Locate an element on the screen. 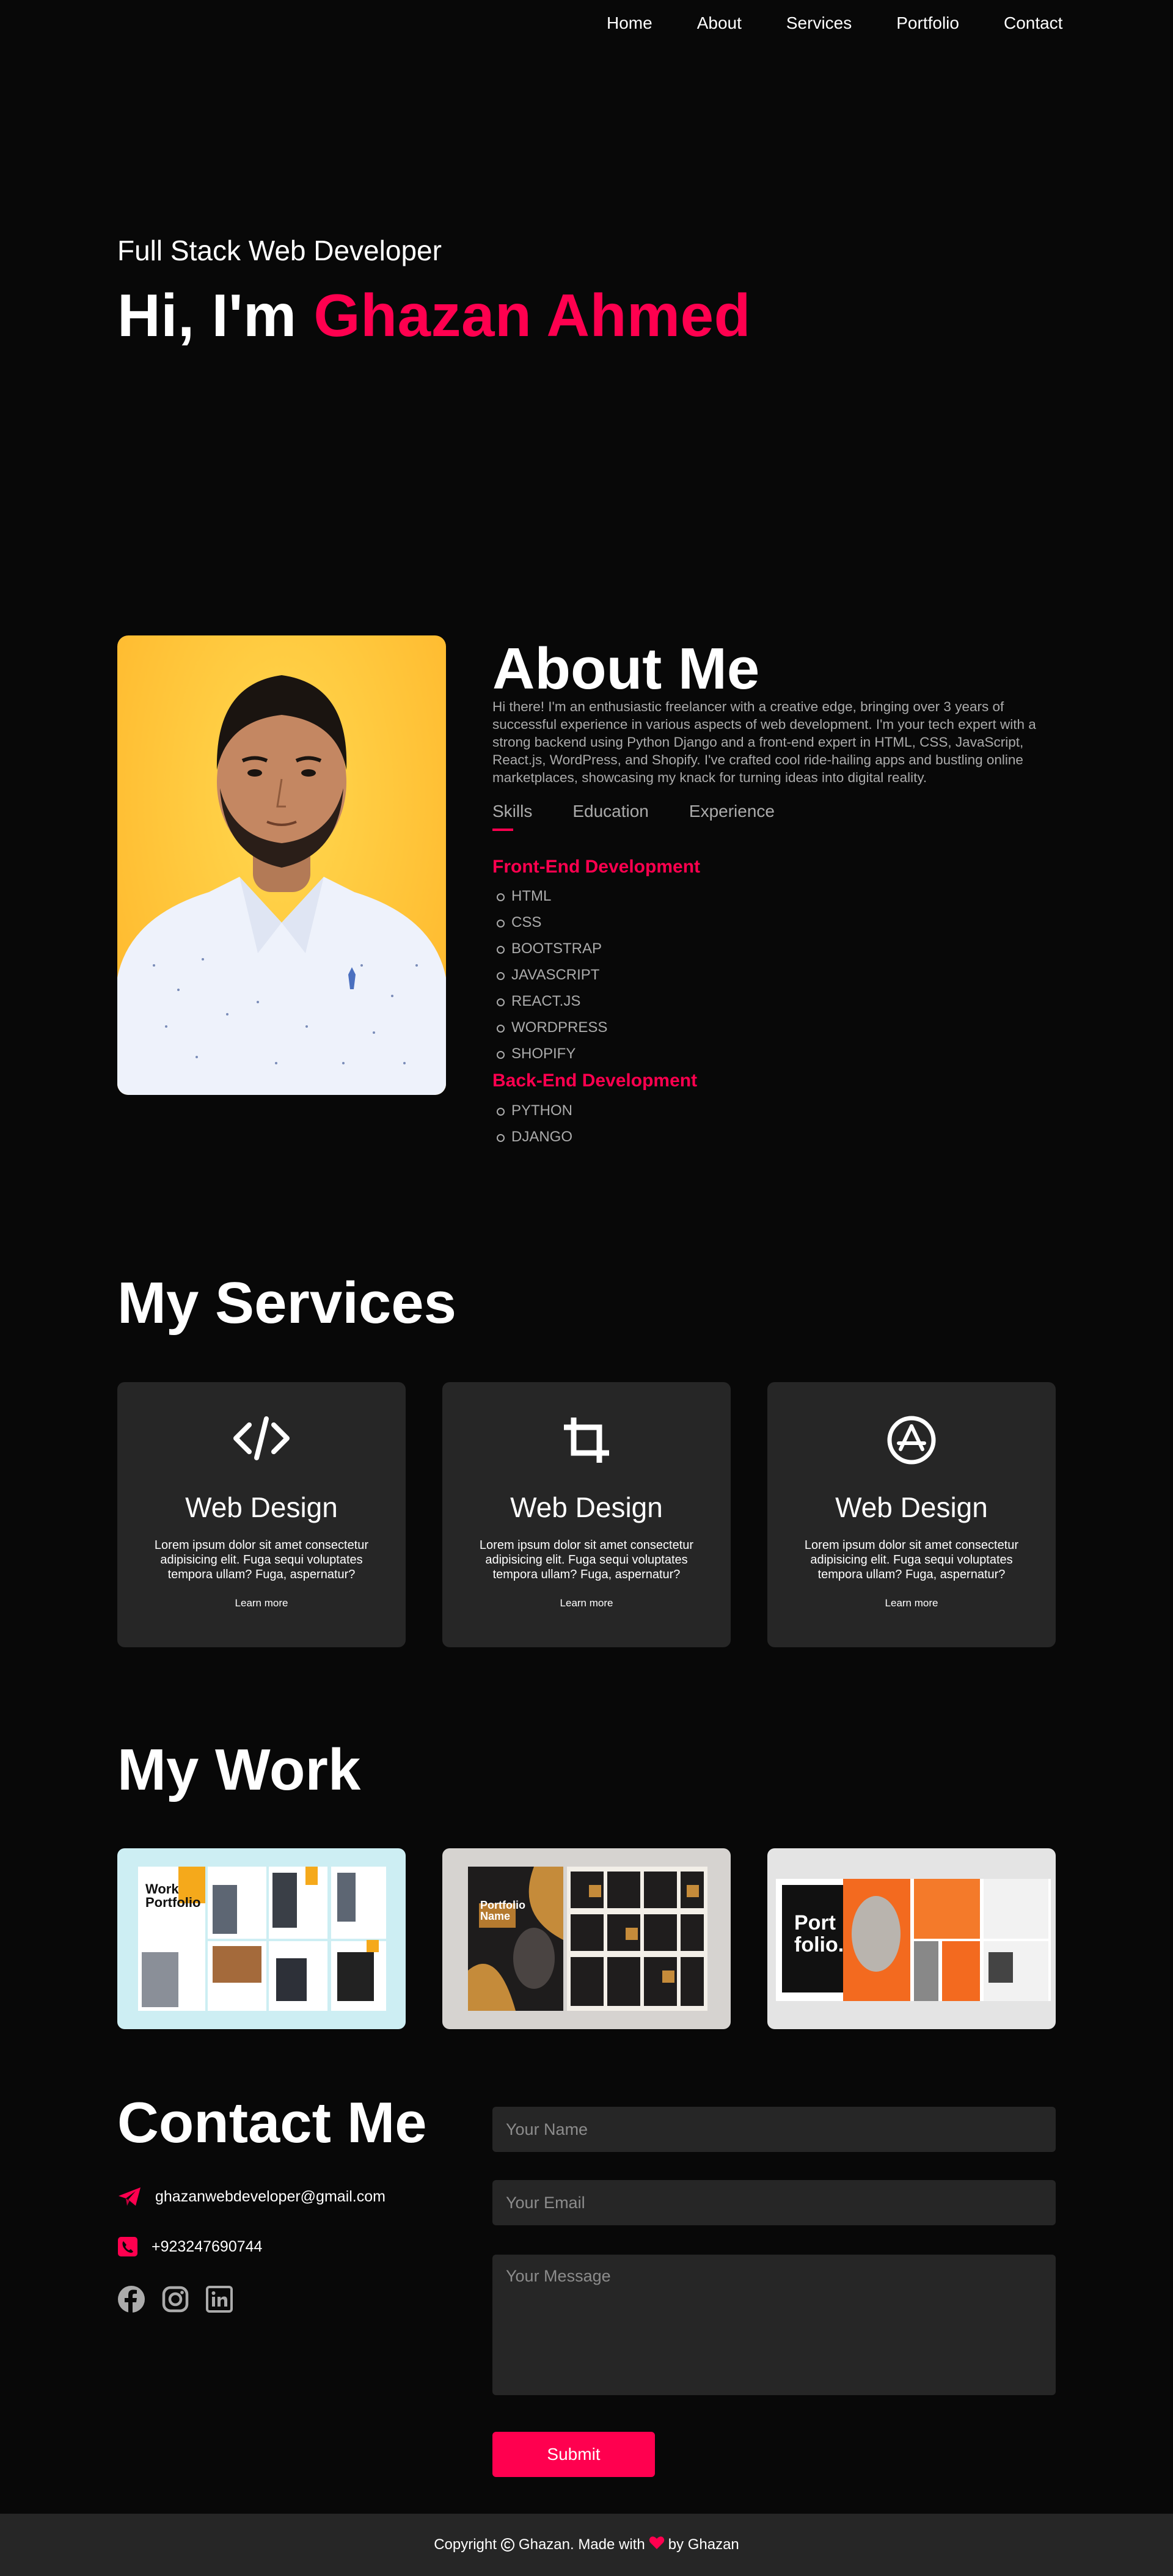 The width and height of the screenshot is (1173, 2576). work-caption-line: Port is located at coordinates (815, 1922).